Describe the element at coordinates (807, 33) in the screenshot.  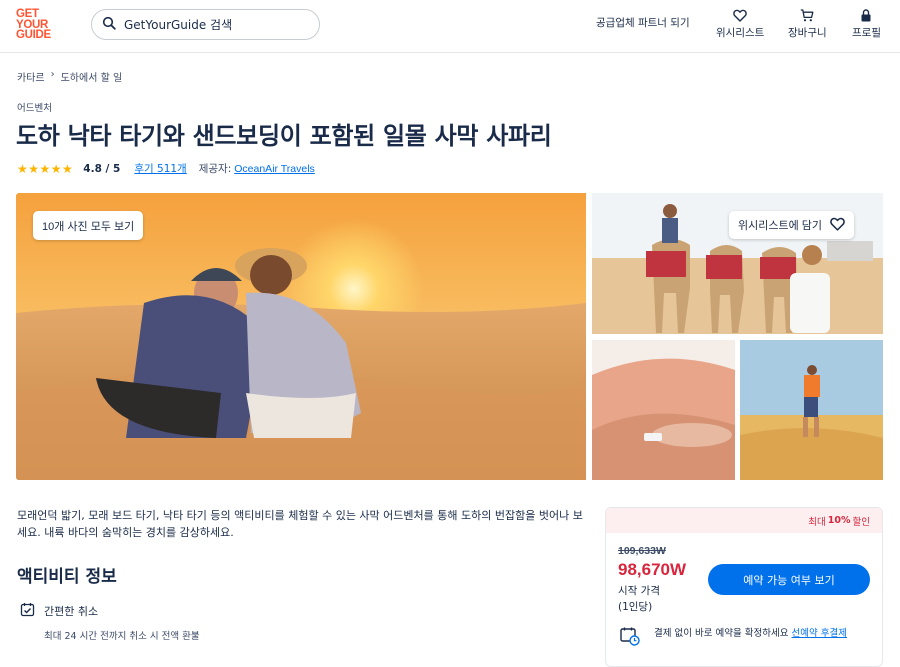
I see `nav-cart-label: 장바구니` at that location.